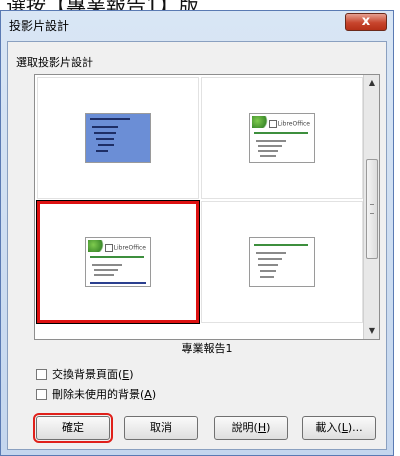 The height and width of the screenshot is (456, 400). I want to click on exchange-background-option: 交換背景頁面(E), so click(85, 374).